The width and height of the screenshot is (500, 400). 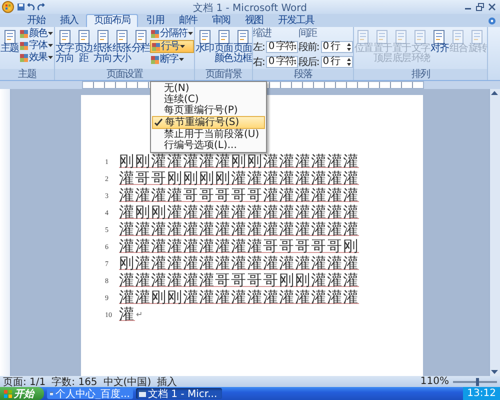 I want to click on close-icon, so click(x=492, y=7).